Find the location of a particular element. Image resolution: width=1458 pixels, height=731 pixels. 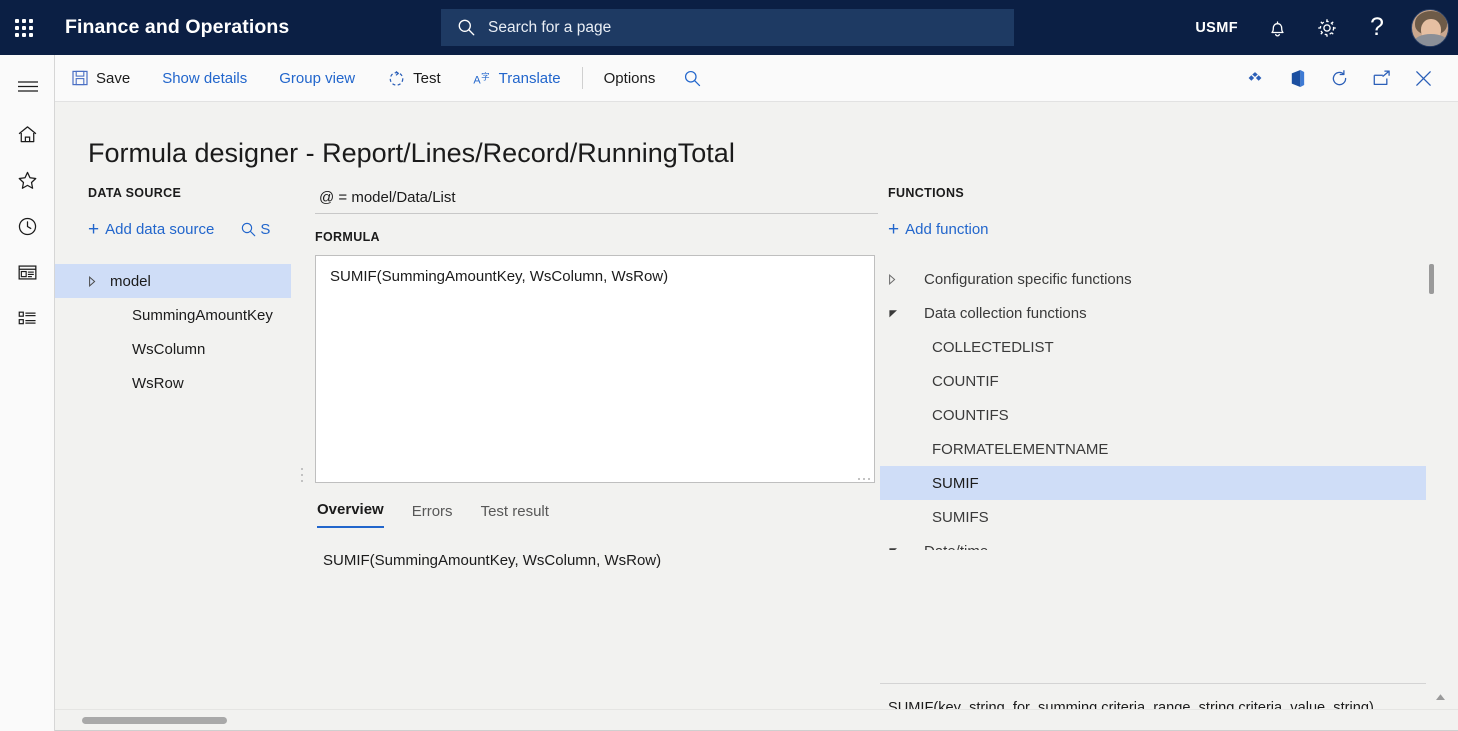

clock-icon is located at coordinates (27, 226).